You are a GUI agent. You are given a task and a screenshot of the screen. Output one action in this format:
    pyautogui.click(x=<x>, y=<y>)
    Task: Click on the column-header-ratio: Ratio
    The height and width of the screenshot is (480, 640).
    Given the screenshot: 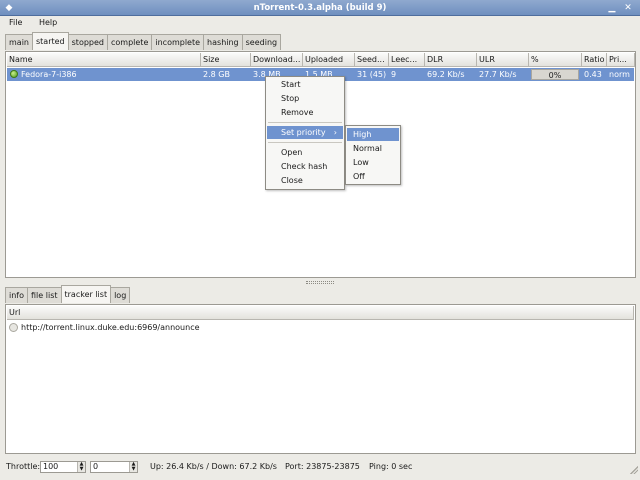 What is the action you would take?
    pyautogui.click(x=594, y=60)
    